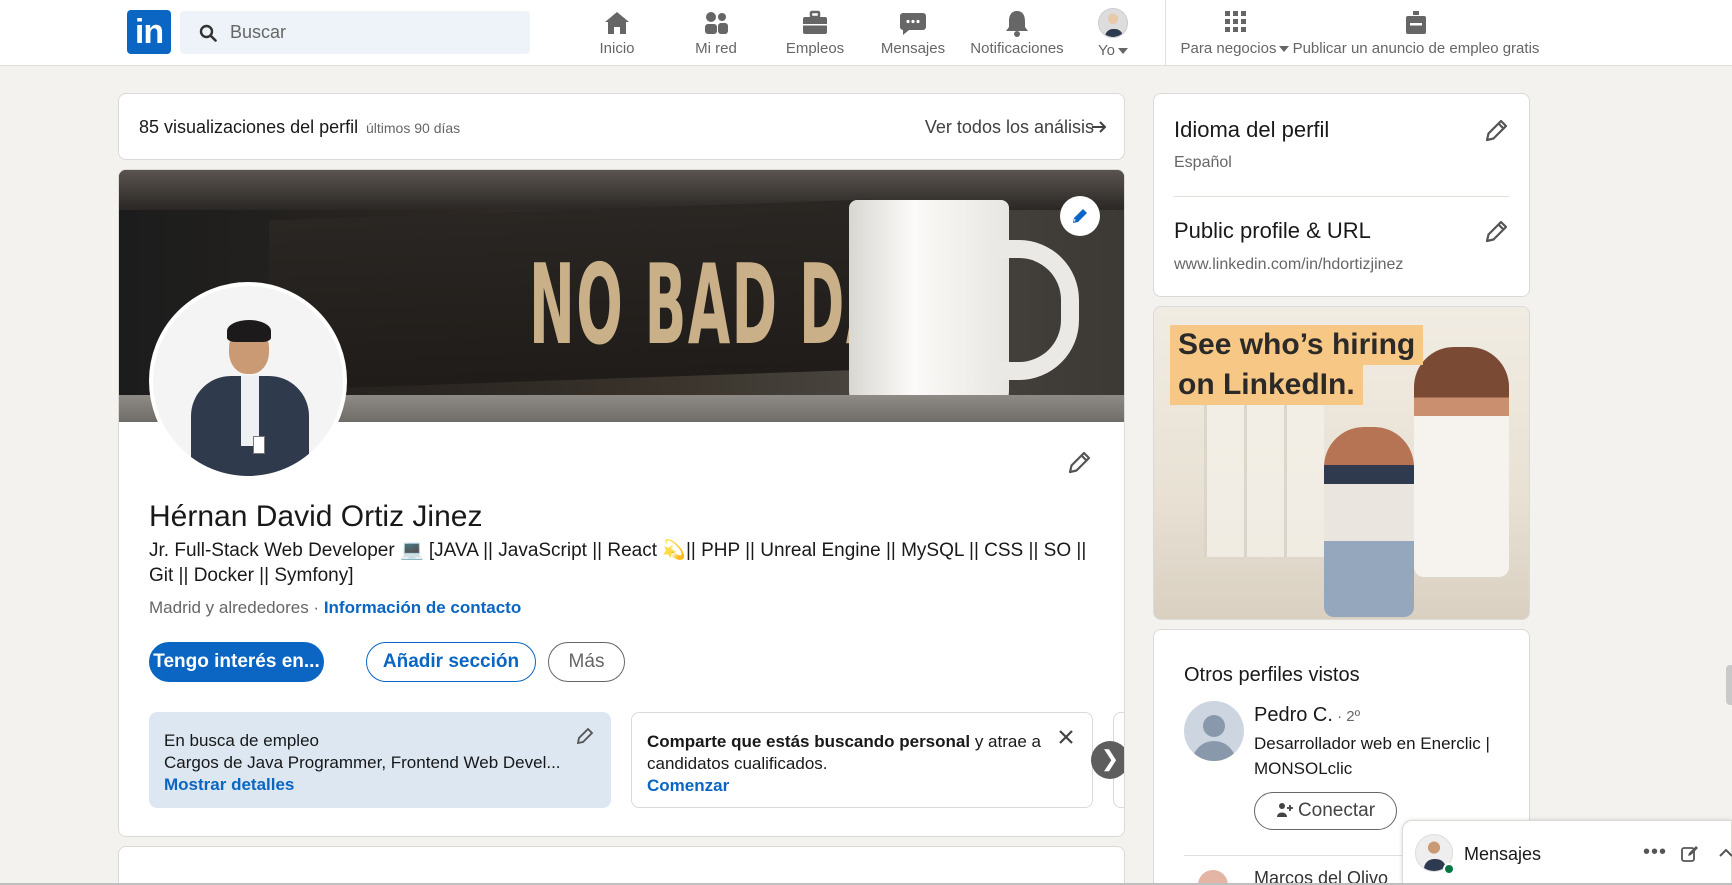 The height and width of the screenshot is (885, 1732). What do you see at coordinates (1689, 854) in the screenshot?
I see `compose-icon` at bounding box center [1689, 854].